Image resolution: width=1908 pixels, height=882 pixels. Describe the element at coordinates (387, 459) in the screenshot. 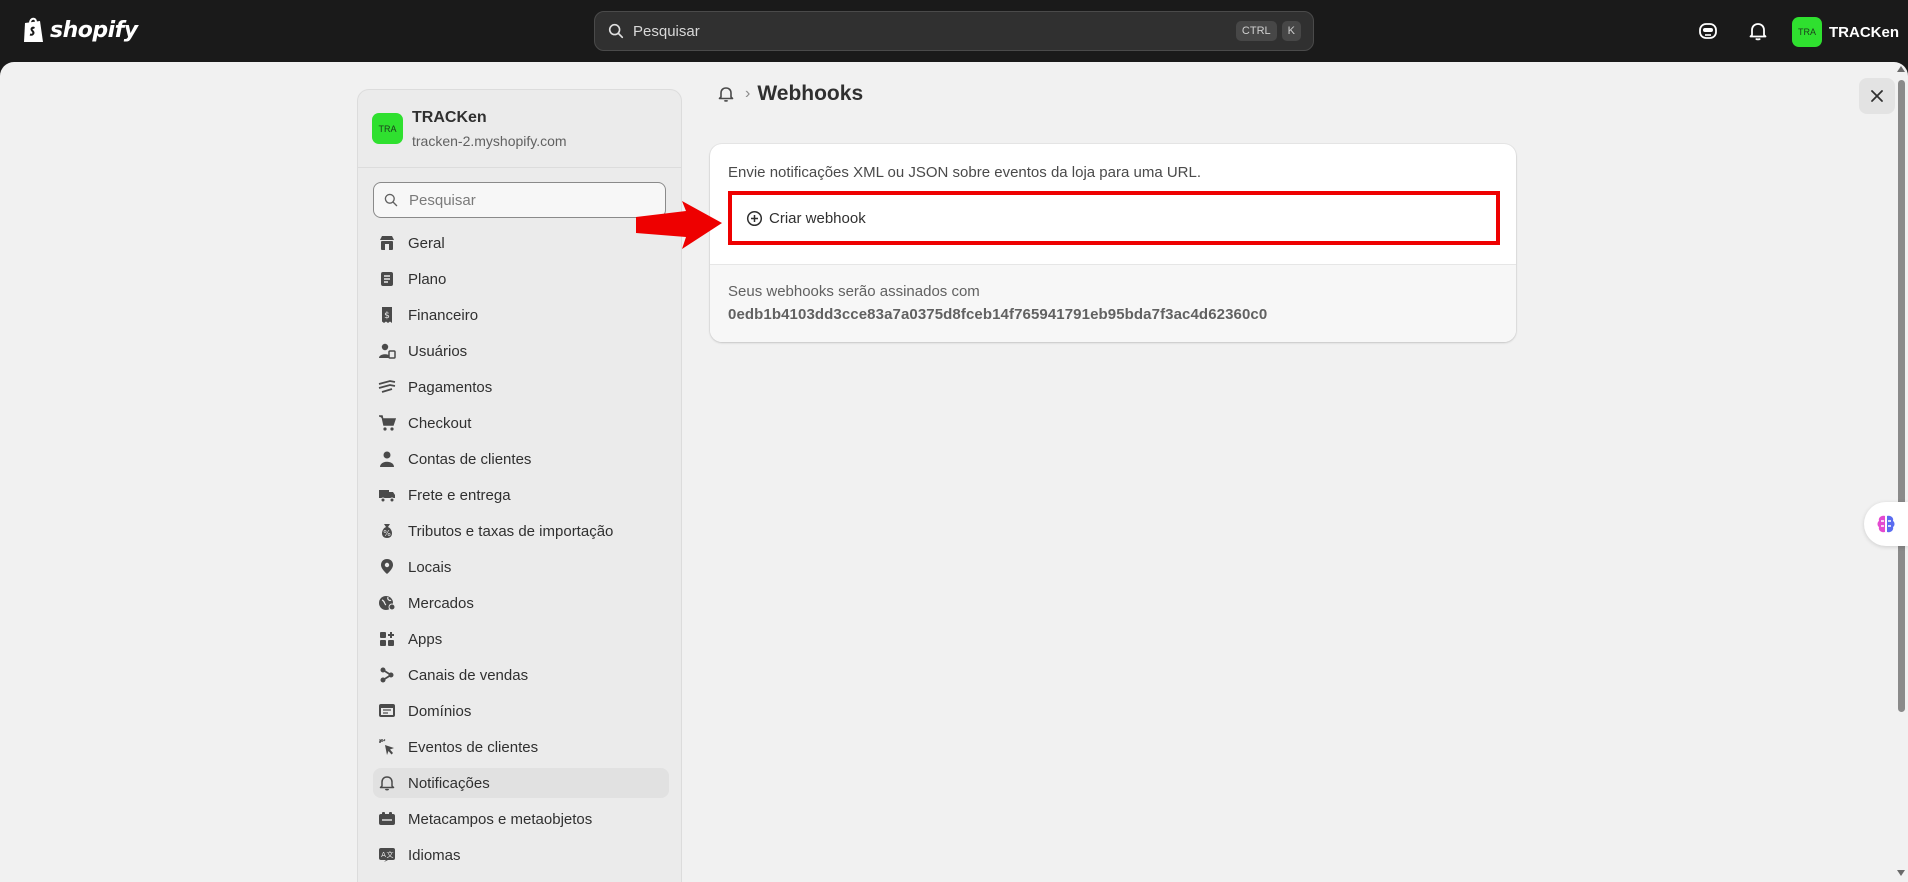

I see `person-icon` at that location.